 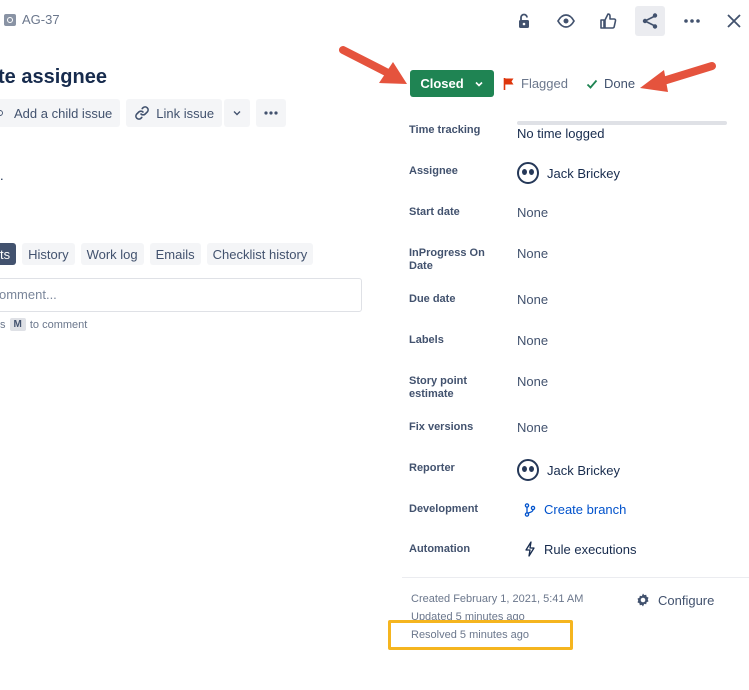 I want to click on assignee-value: Jack Brickey, so click(x=568, y=173).